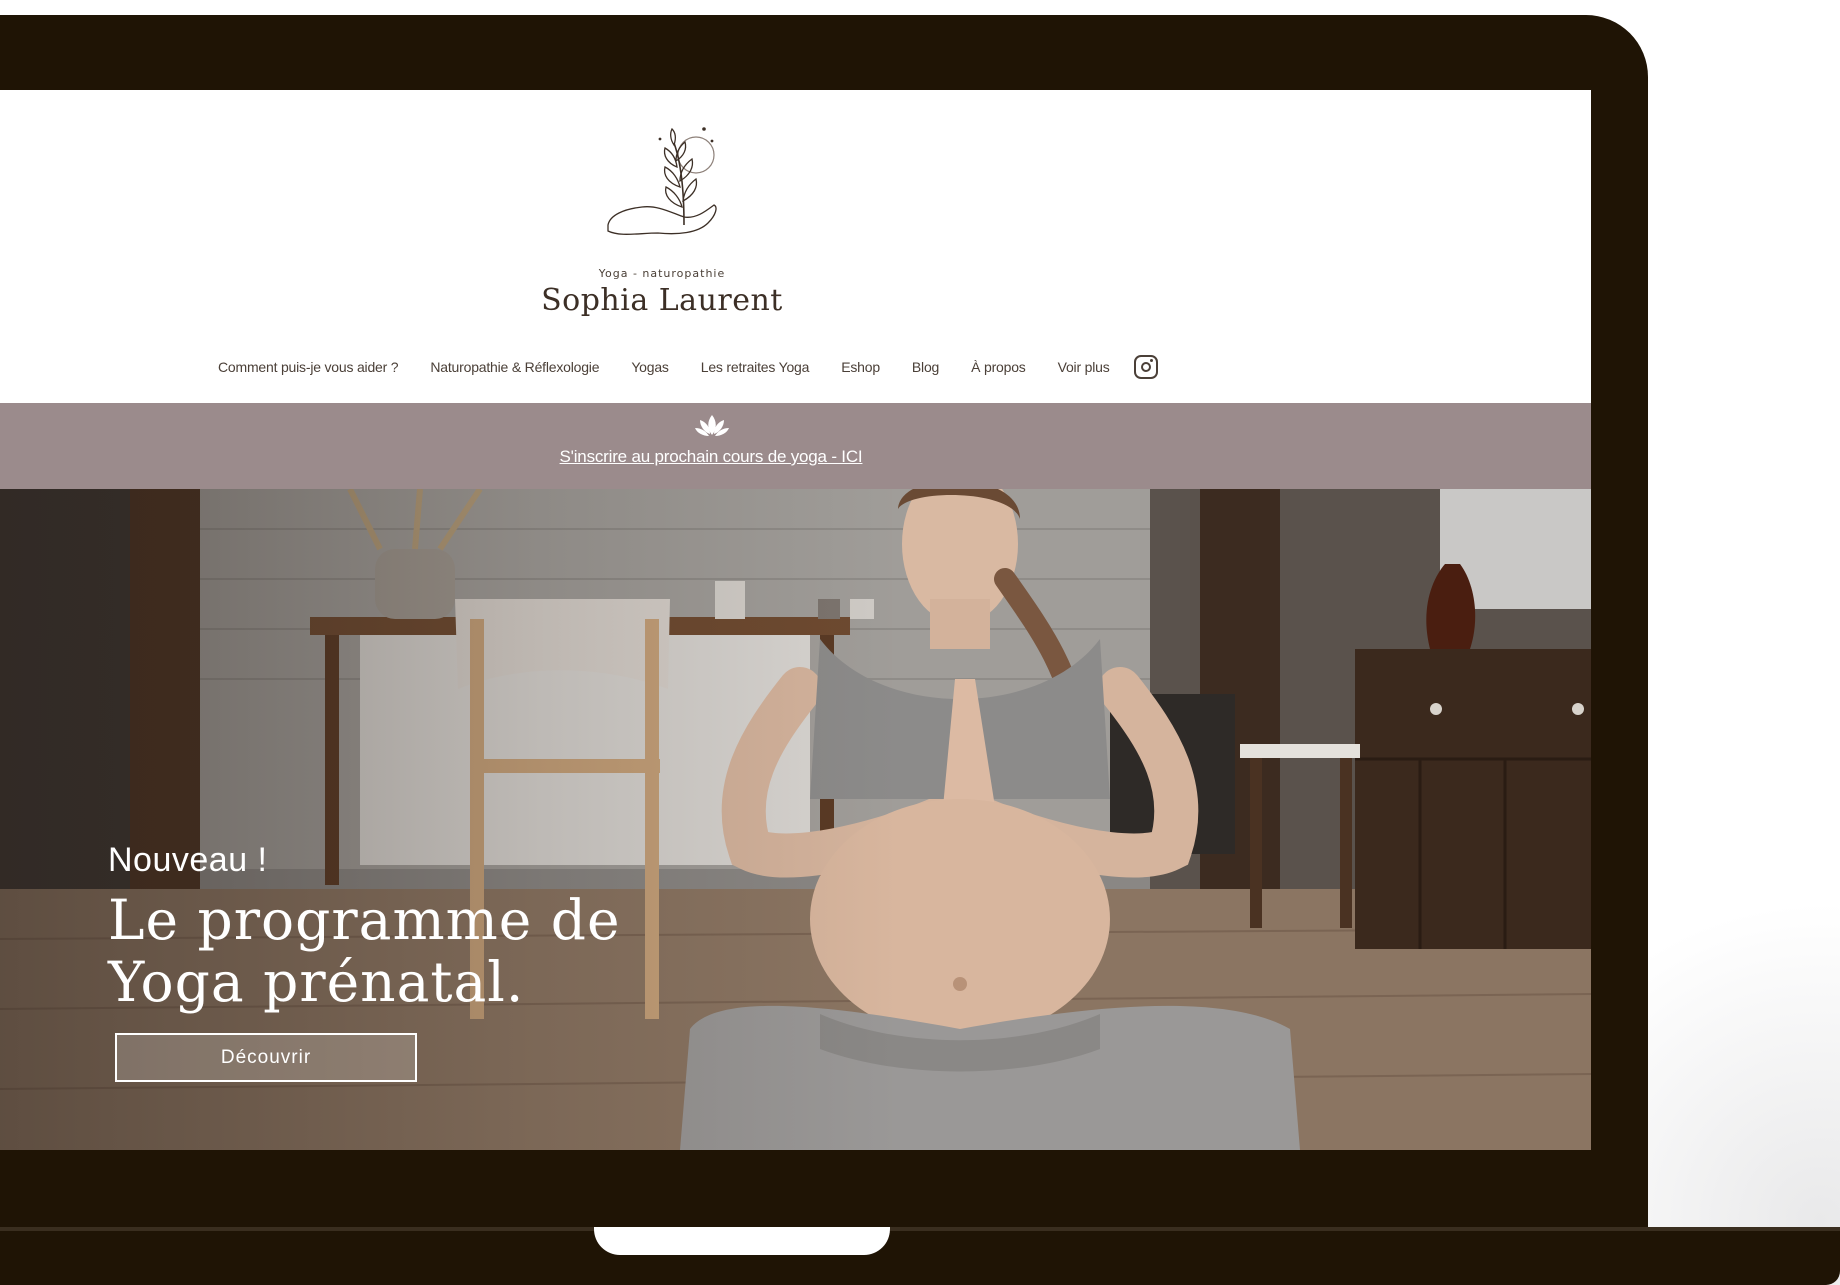  Describe the element at coordinates (925, 367) in the screenshot. I see `nav-item-blog: Blog` at that location.